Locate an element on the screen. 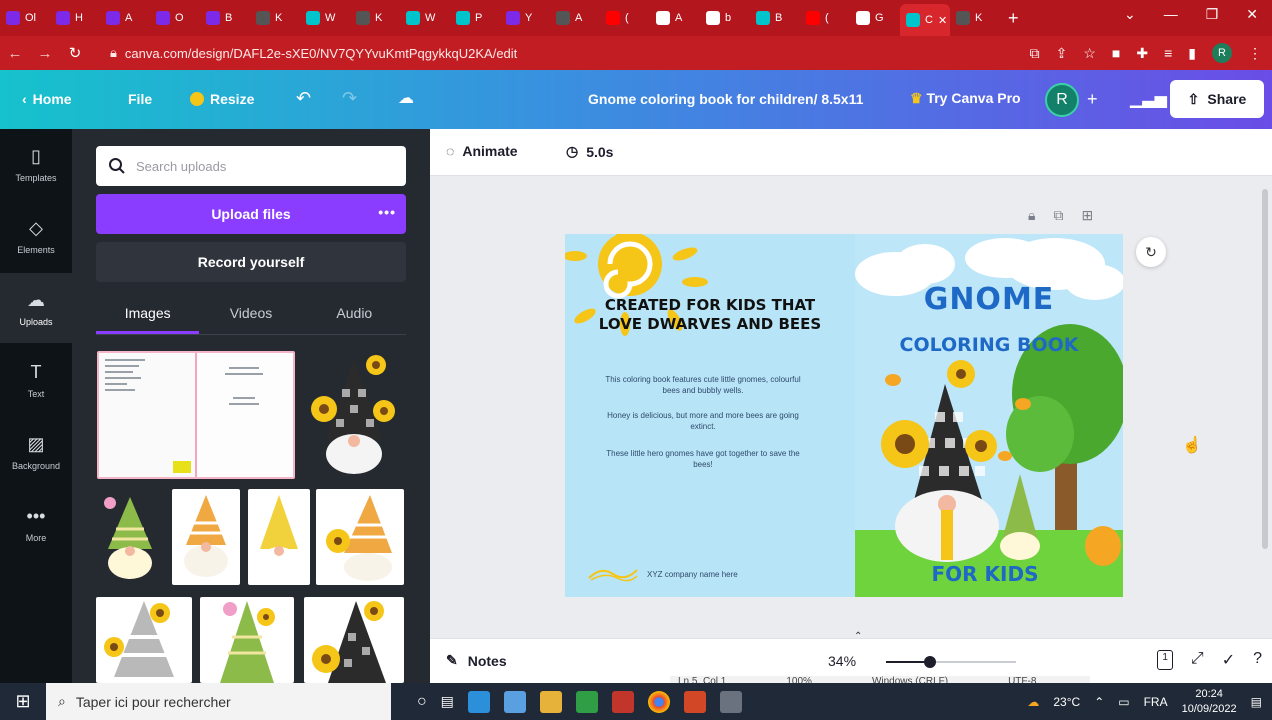  store-icon is located at coordinates (514, 701).